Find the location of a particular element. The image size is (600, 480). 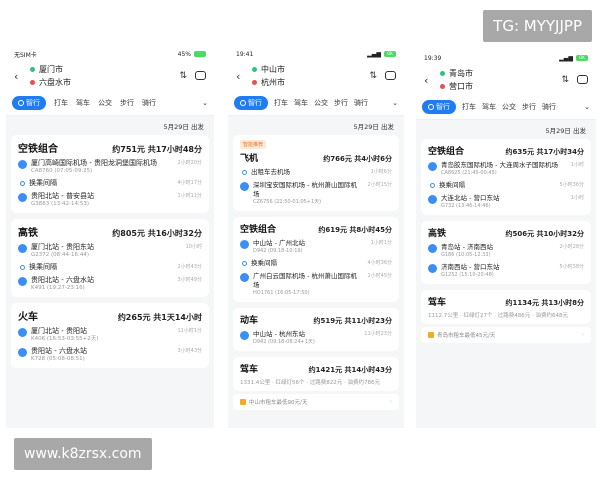

clock-icon is located at coordinates (21, 103).